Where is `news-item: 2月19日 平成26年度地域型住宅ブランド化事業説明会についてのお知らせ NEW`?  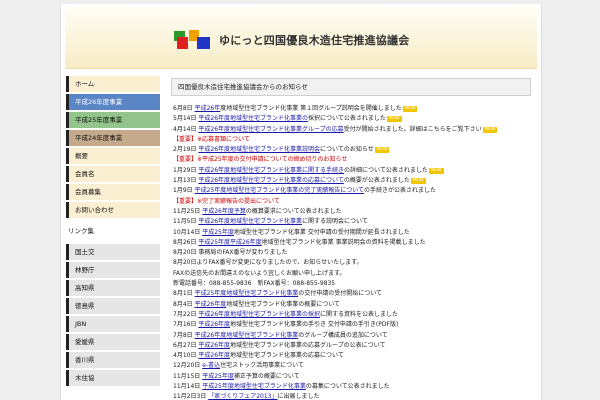
news-item: 2月19日 平成26年度地域型住宅ブランド化事業説明会についてのお知らせ NEW is located at coordinates (352, 150).